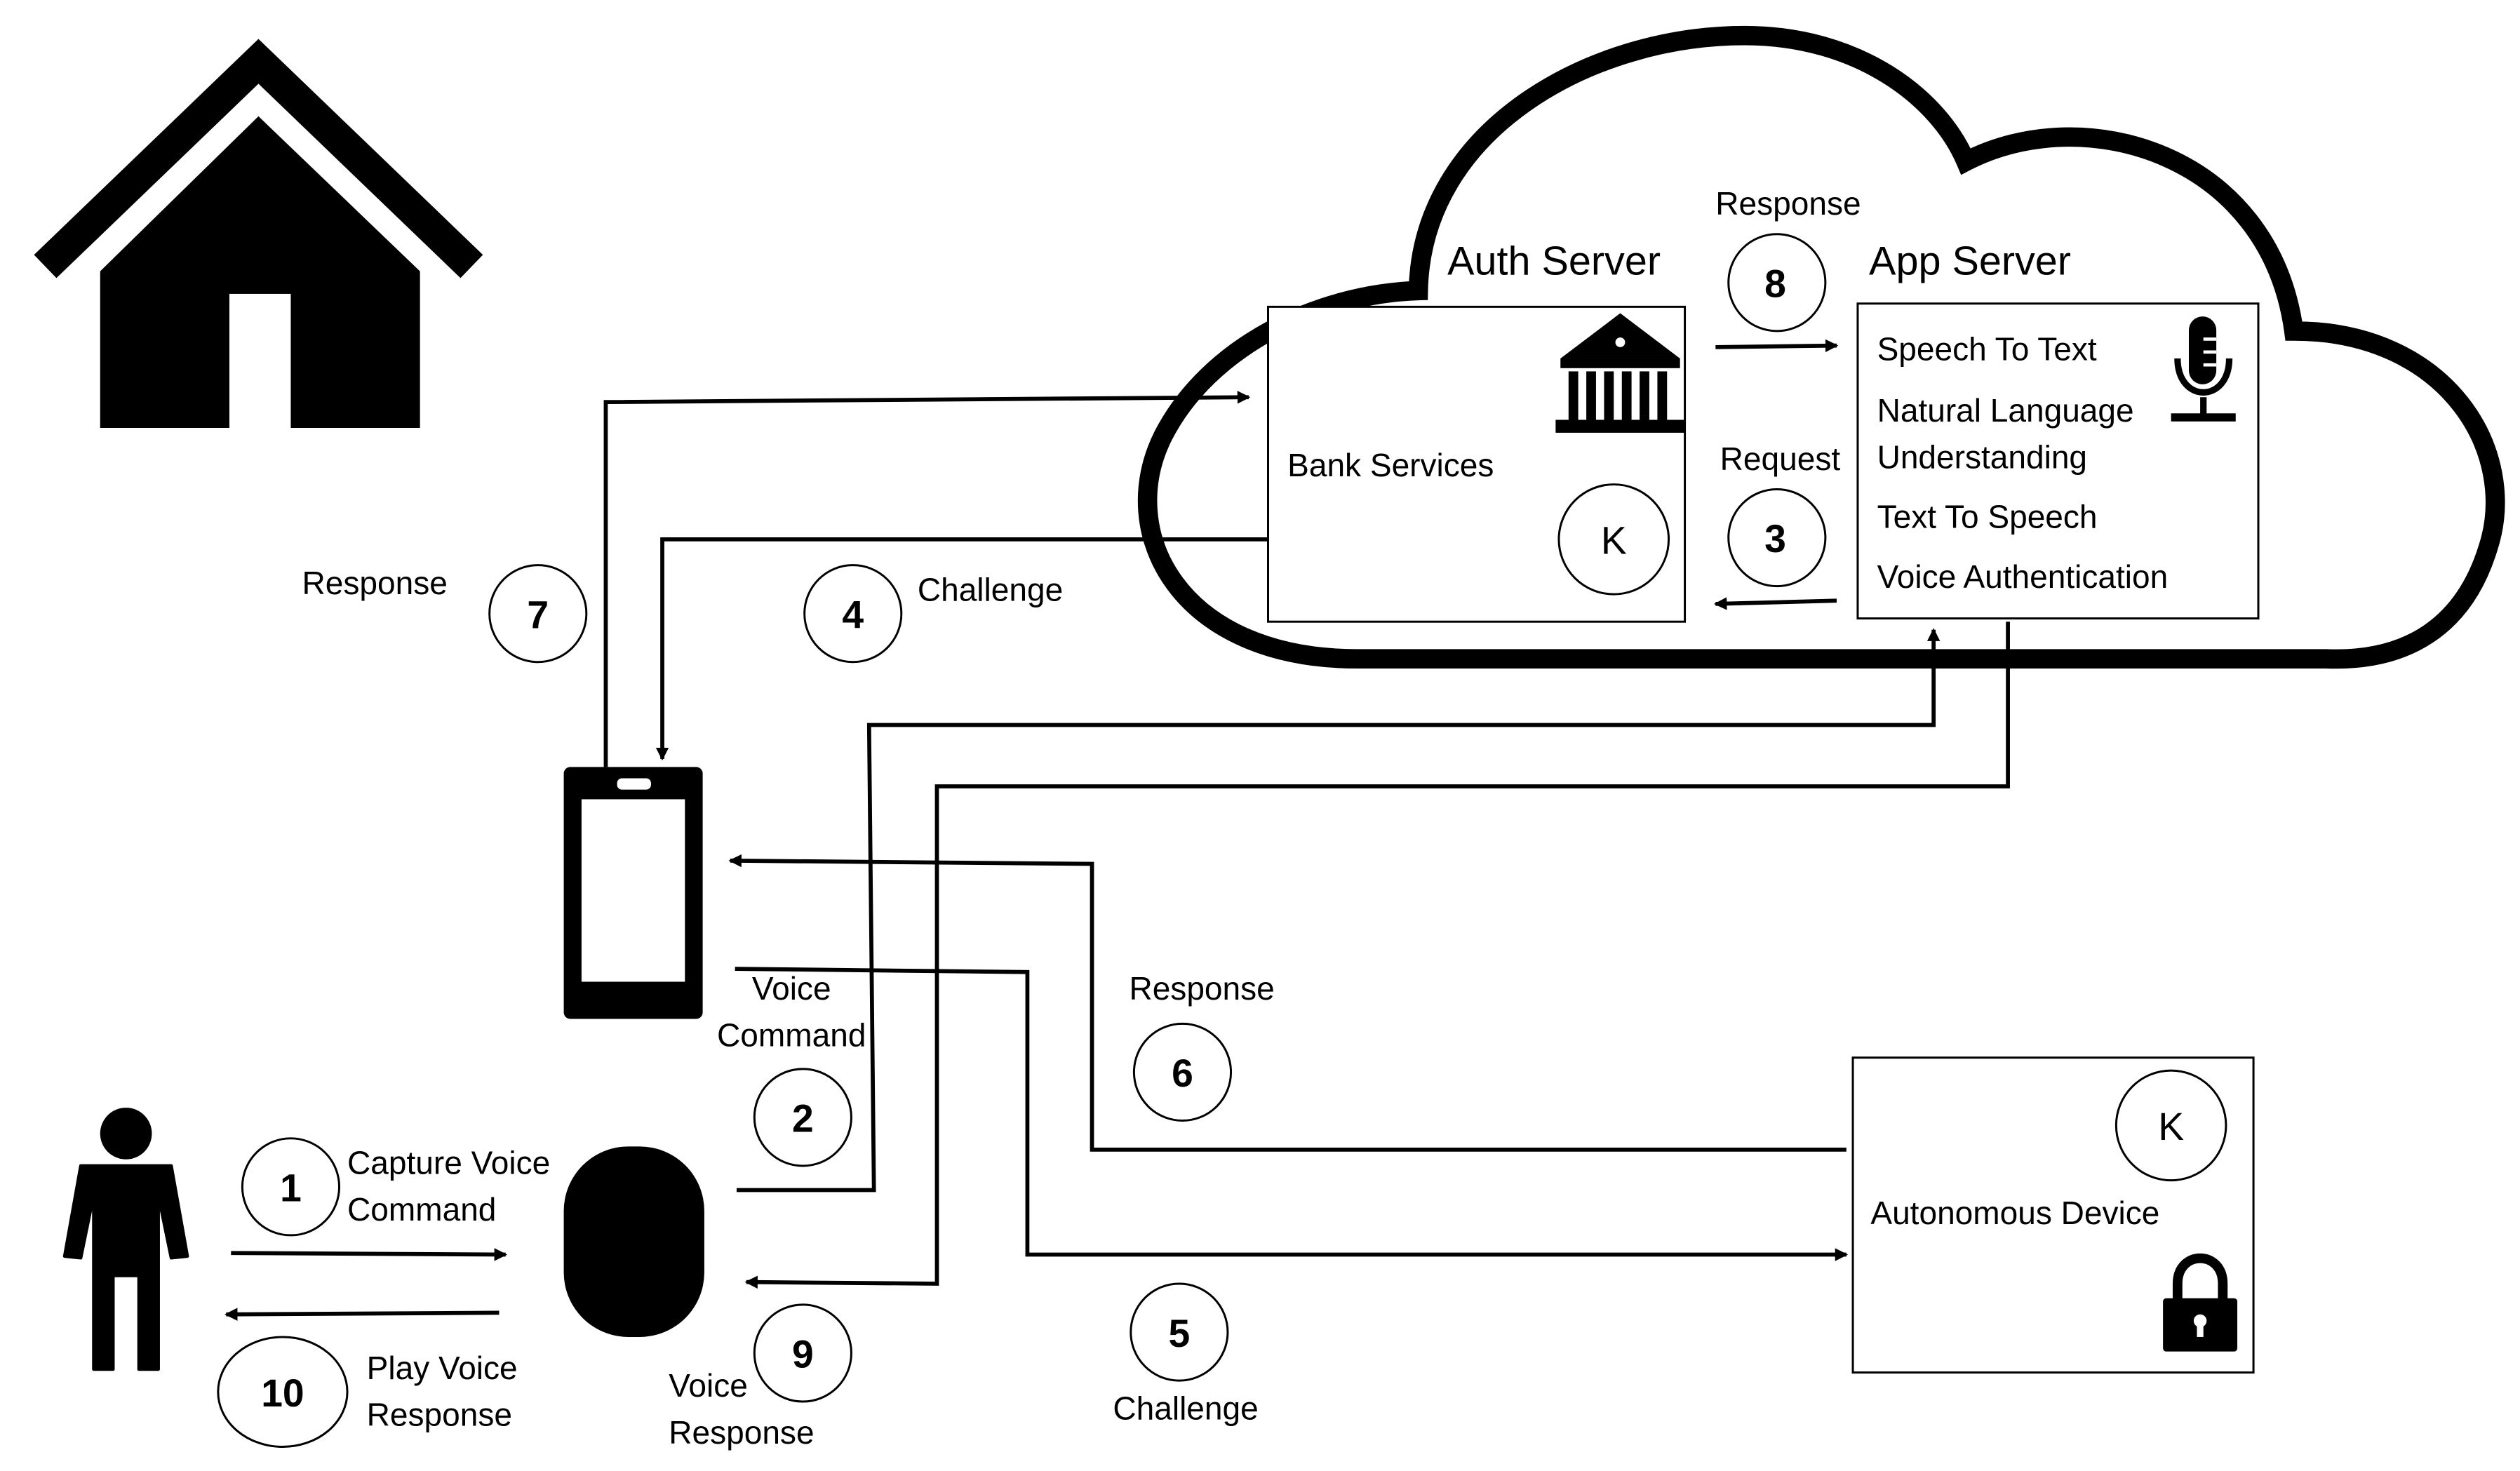 The height and width of the screenshot is (1471, 2520). I want to click on step-8-number: 8, so click(1775, 284).